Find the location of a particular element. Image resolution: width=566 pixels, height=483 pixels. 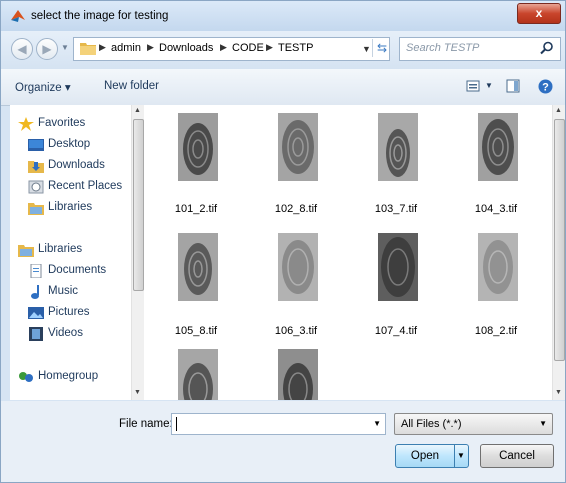

file-name: 104_3.tif is located at coordinates (496, 209).